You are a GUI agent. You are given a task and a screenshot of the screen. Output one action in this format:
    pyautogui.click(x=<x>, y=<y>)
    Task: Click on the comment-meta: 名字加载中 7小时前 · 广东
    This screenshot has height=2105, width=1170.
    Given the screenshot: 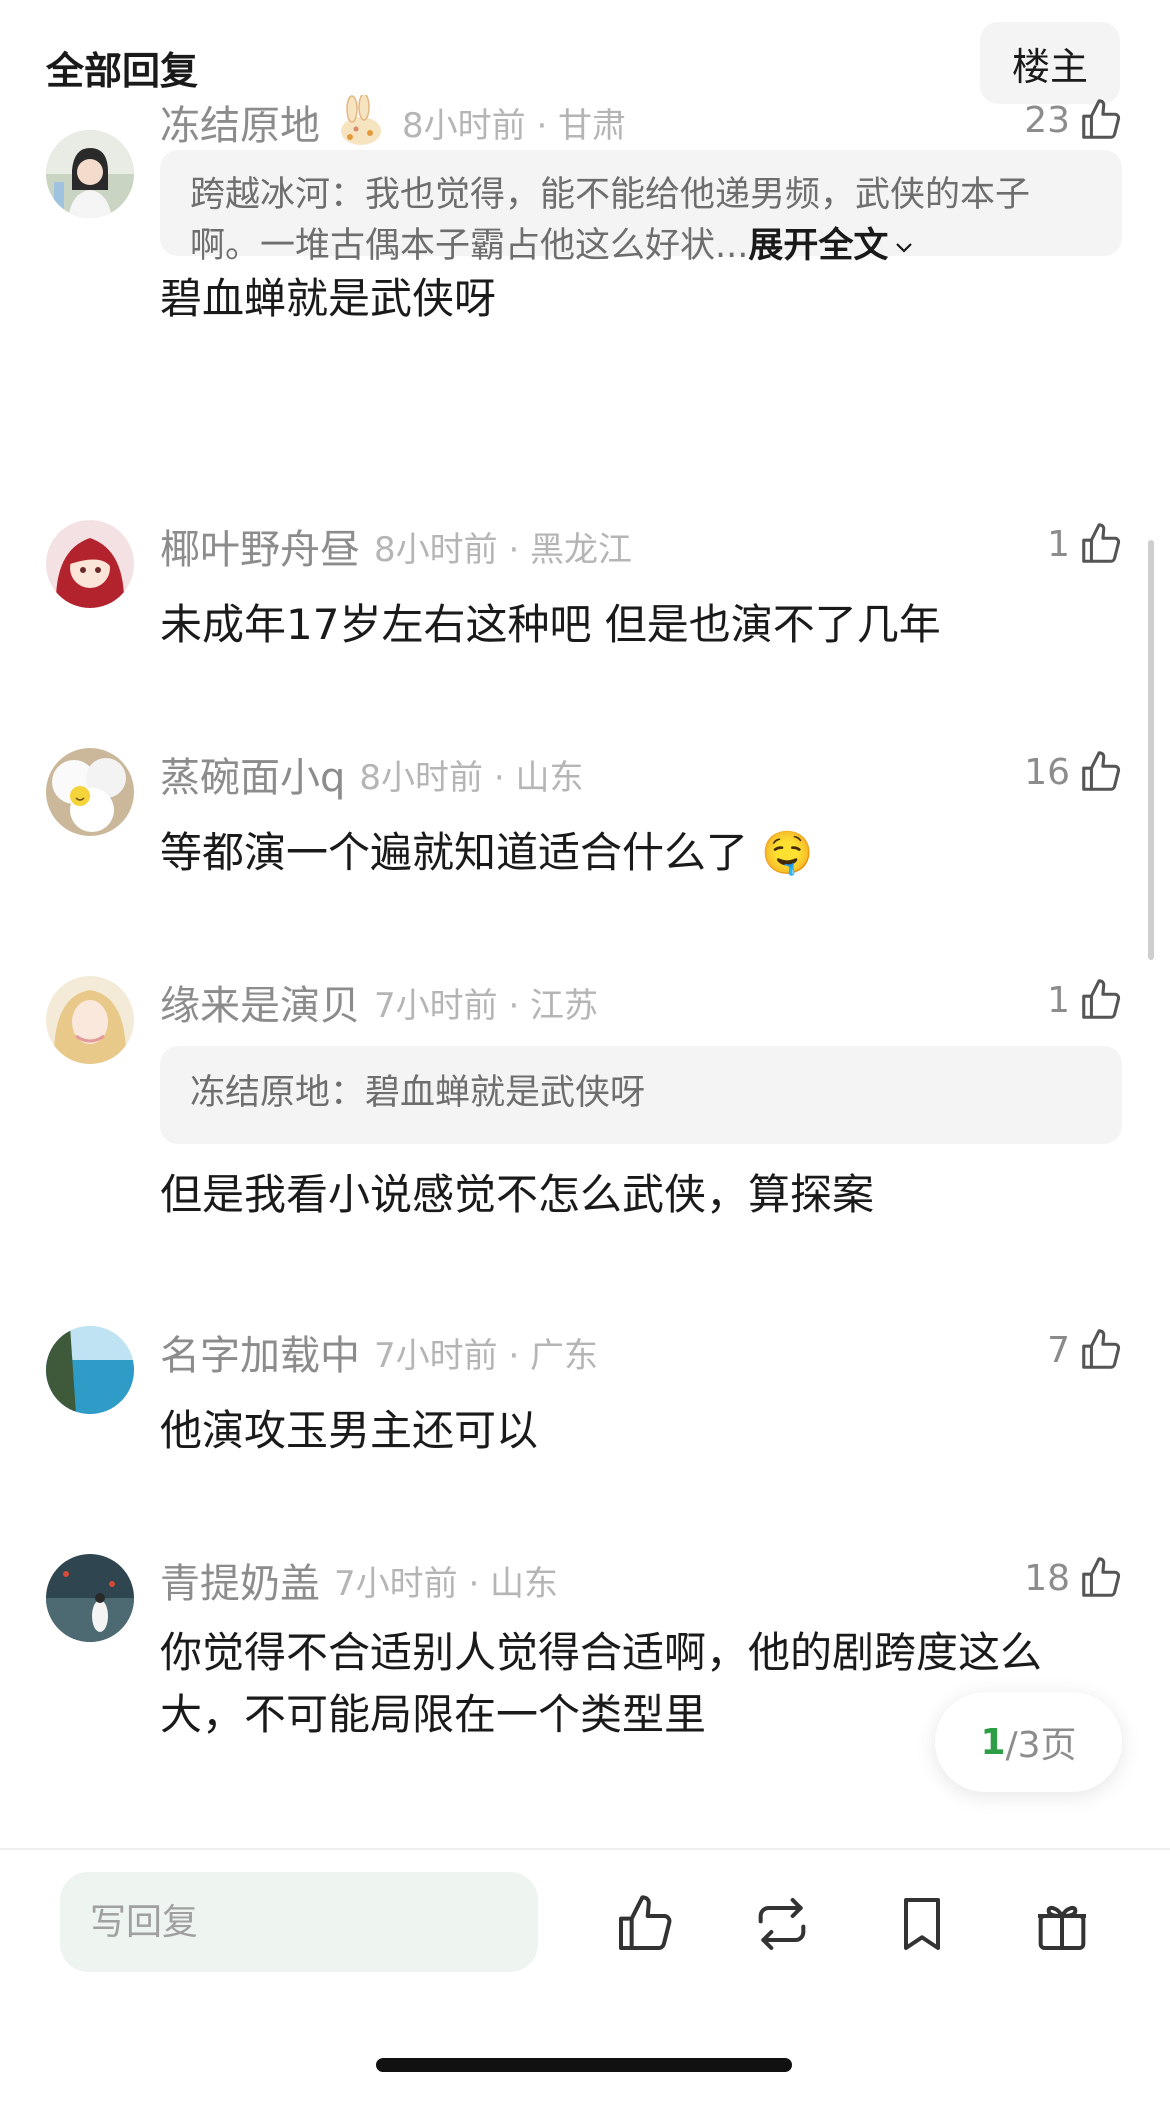 What is the action you would take?
    pyautogui.click(x=379, y=1352)
    